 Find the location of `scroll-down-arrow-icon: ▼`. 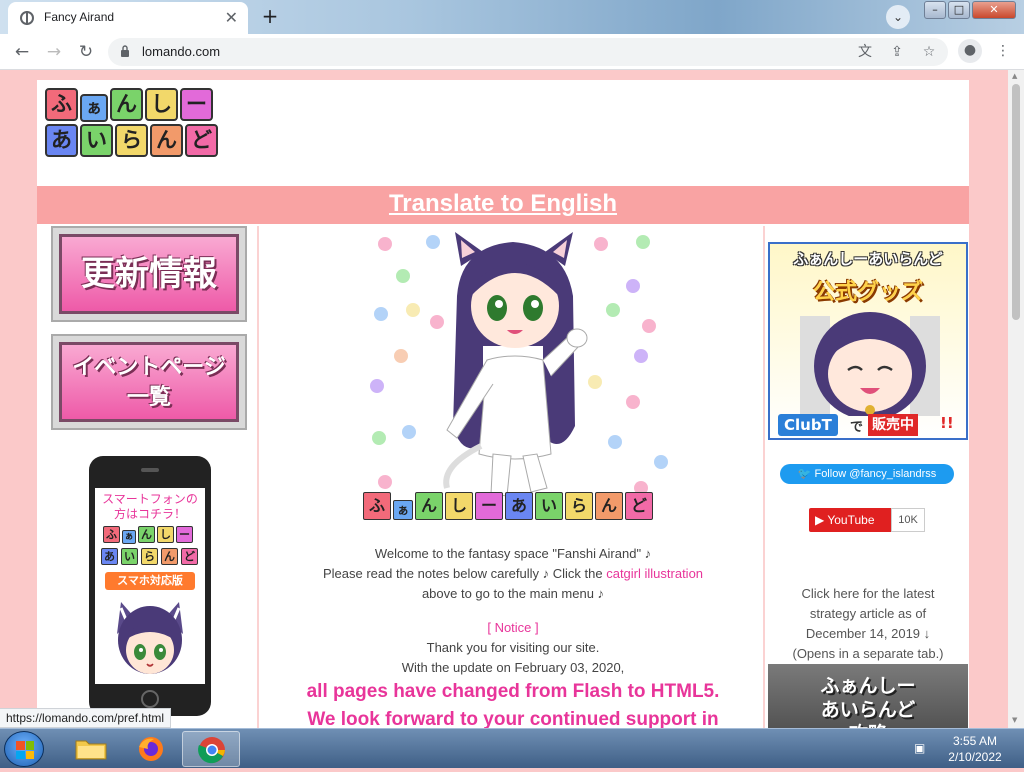

scroll-down-arrow-icon: ▼ is located at coordinates (1014, 720).